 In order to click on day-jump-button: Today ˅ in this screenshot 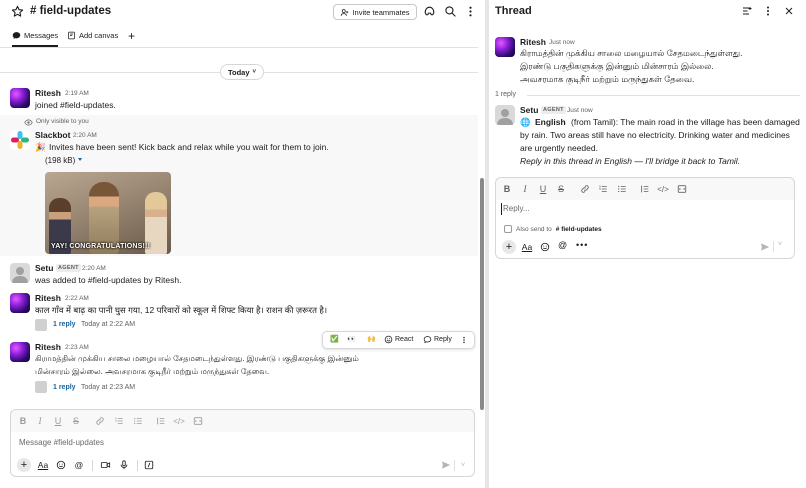, I will do `click(242, 72)`.